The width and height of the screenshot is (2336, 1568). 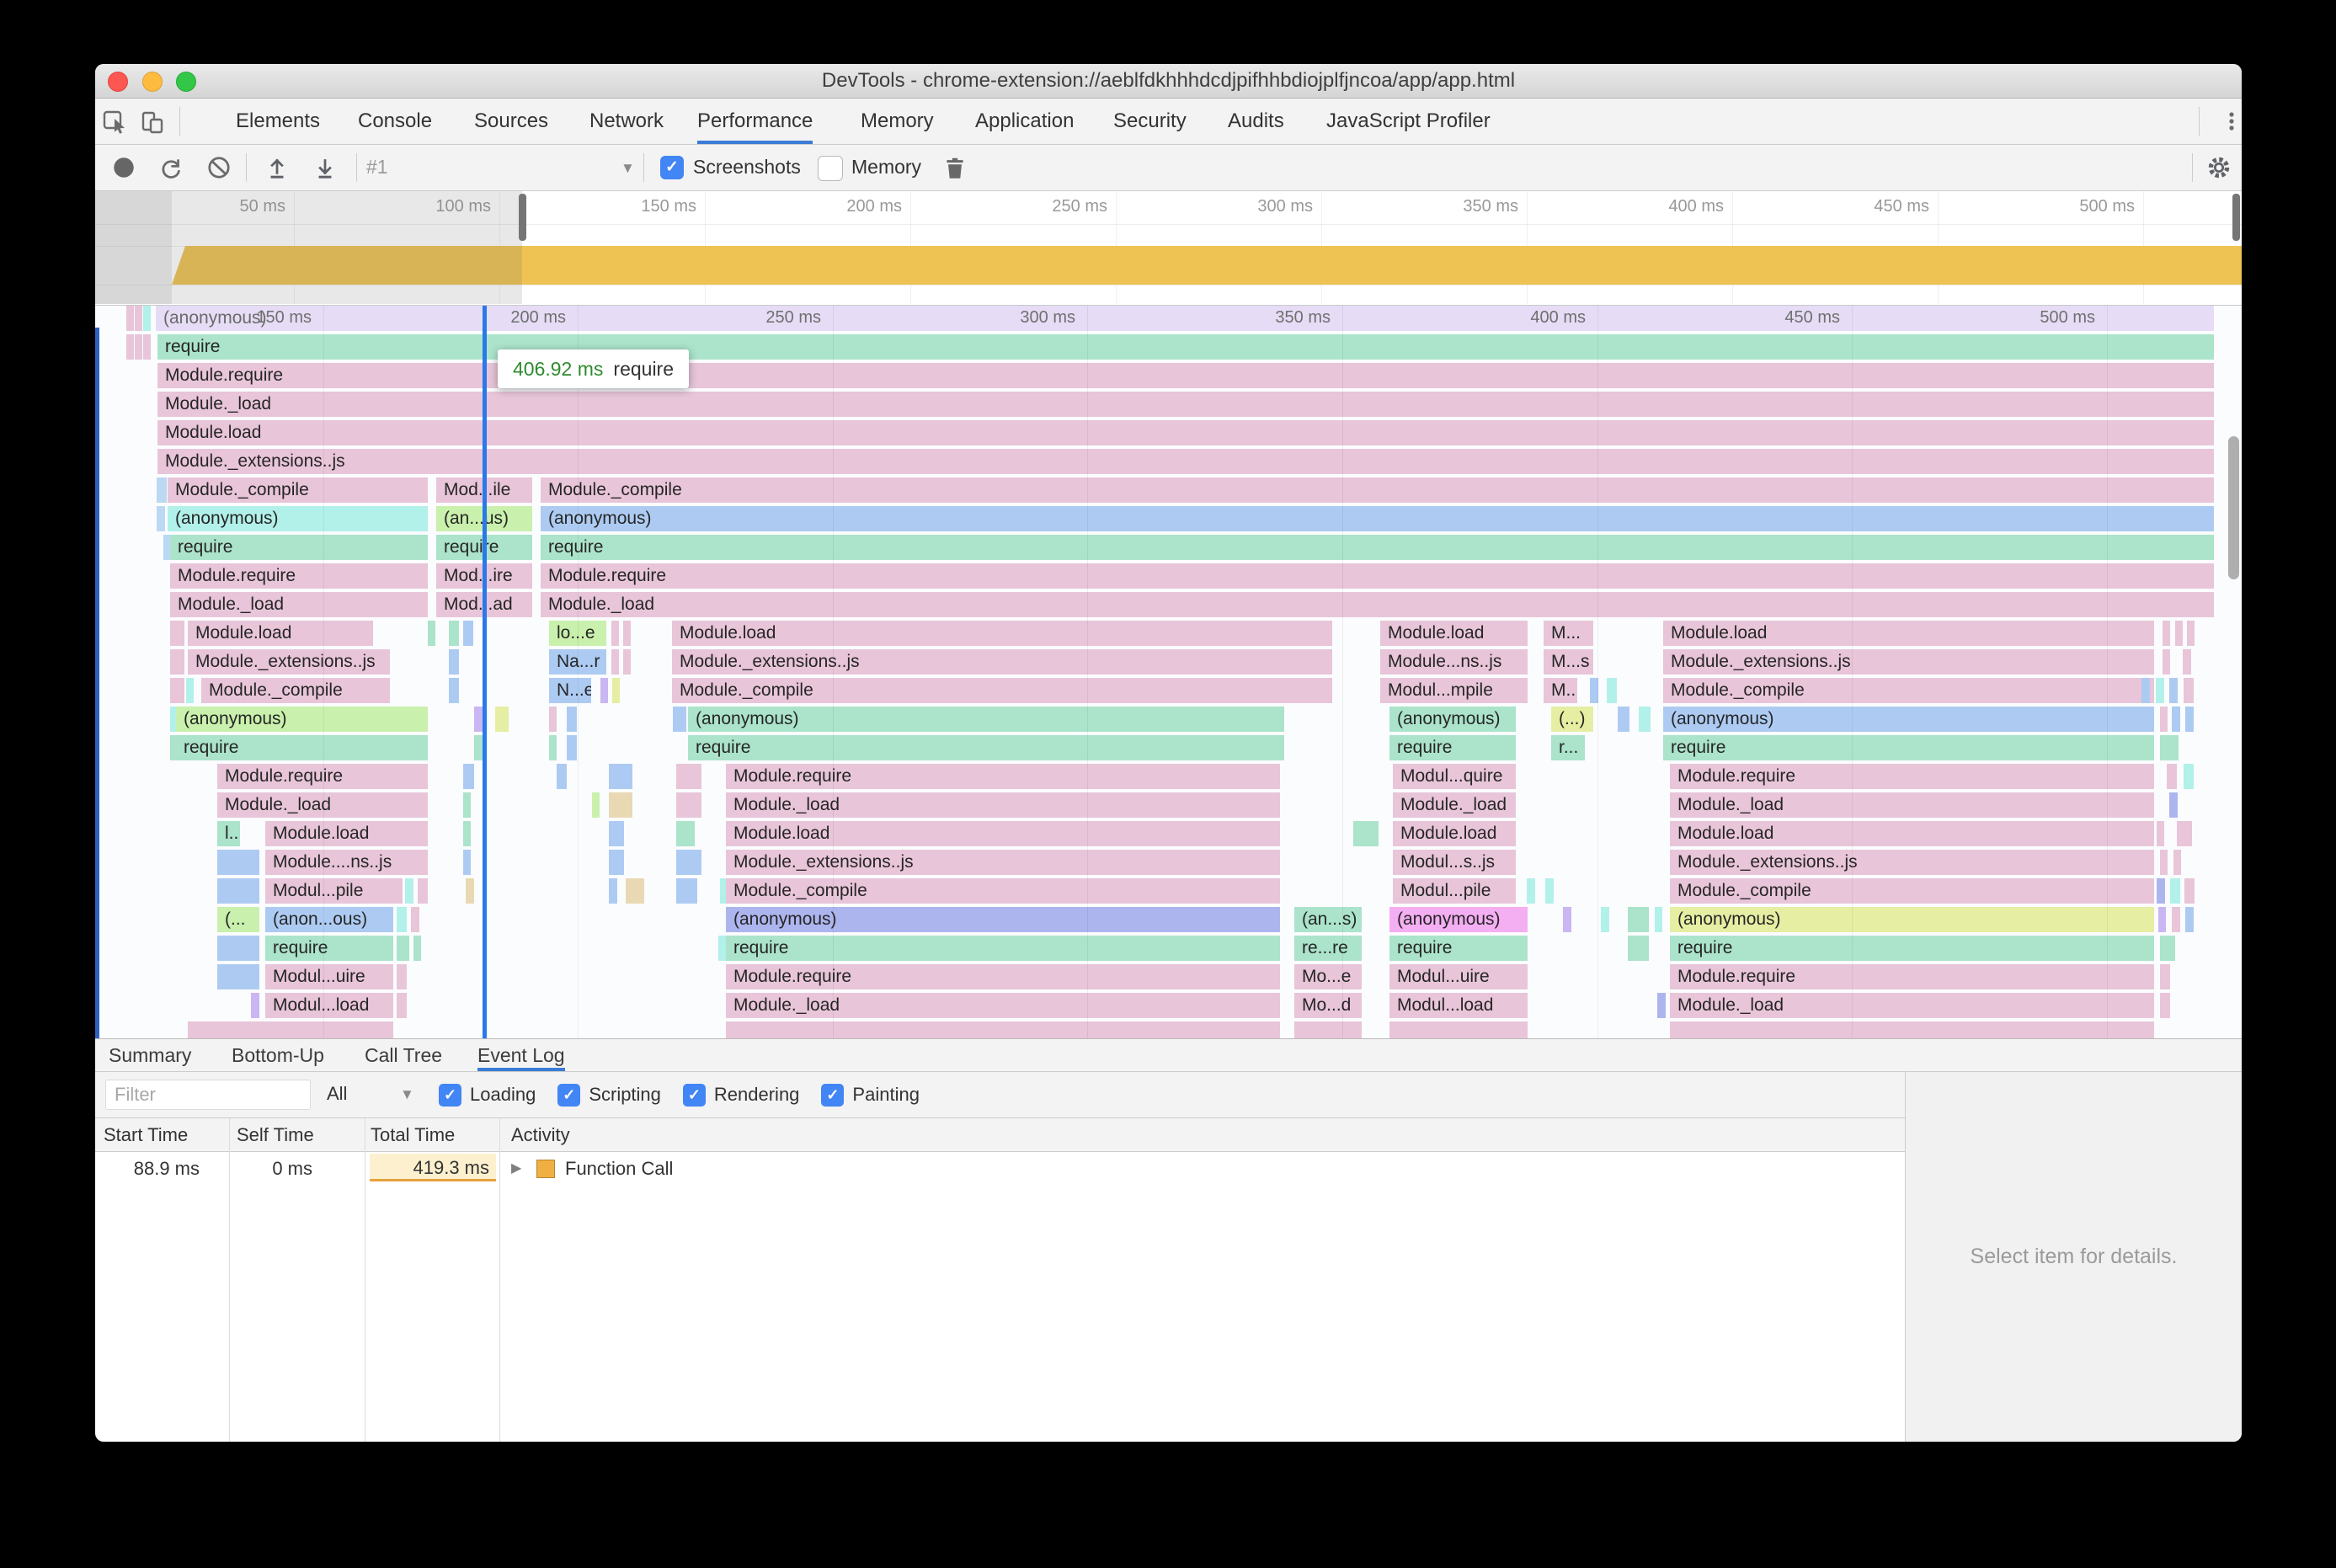 What do you see at coordinates (740, 1095) in the screenshot?
I see `filter-rendering: ✓ Rendering` at bounding box center [740, 1095].